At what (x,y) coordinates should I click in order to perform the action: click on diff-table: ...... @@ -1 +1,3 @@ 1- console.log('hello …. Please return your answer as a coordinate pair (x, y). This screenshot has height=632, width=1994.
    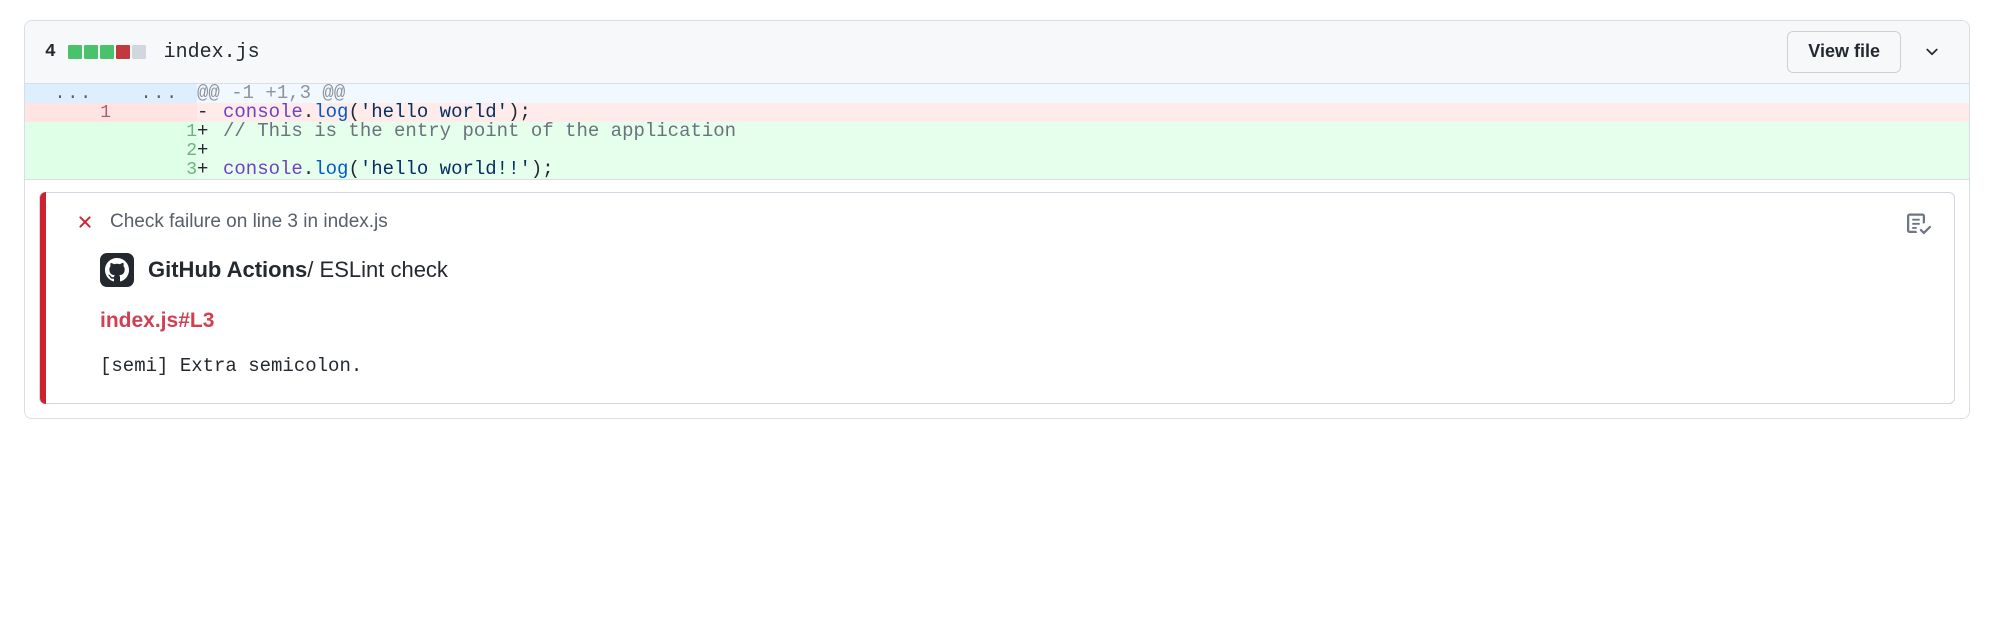
    Looking at the image, I should click on (997, 131).